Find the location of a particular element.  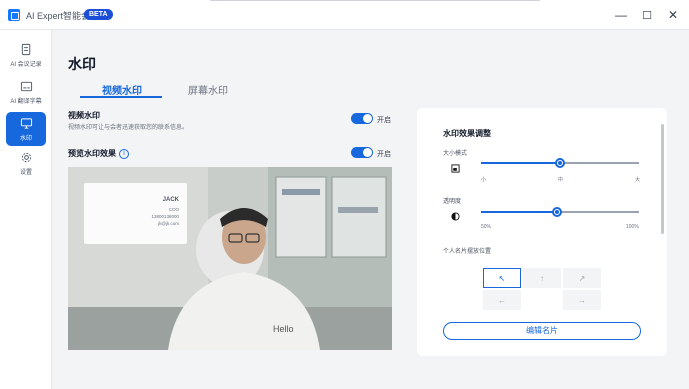

business-card-watermark: JACK COO 13800138000 jk@jk.com is located at coordinates (135, 213).